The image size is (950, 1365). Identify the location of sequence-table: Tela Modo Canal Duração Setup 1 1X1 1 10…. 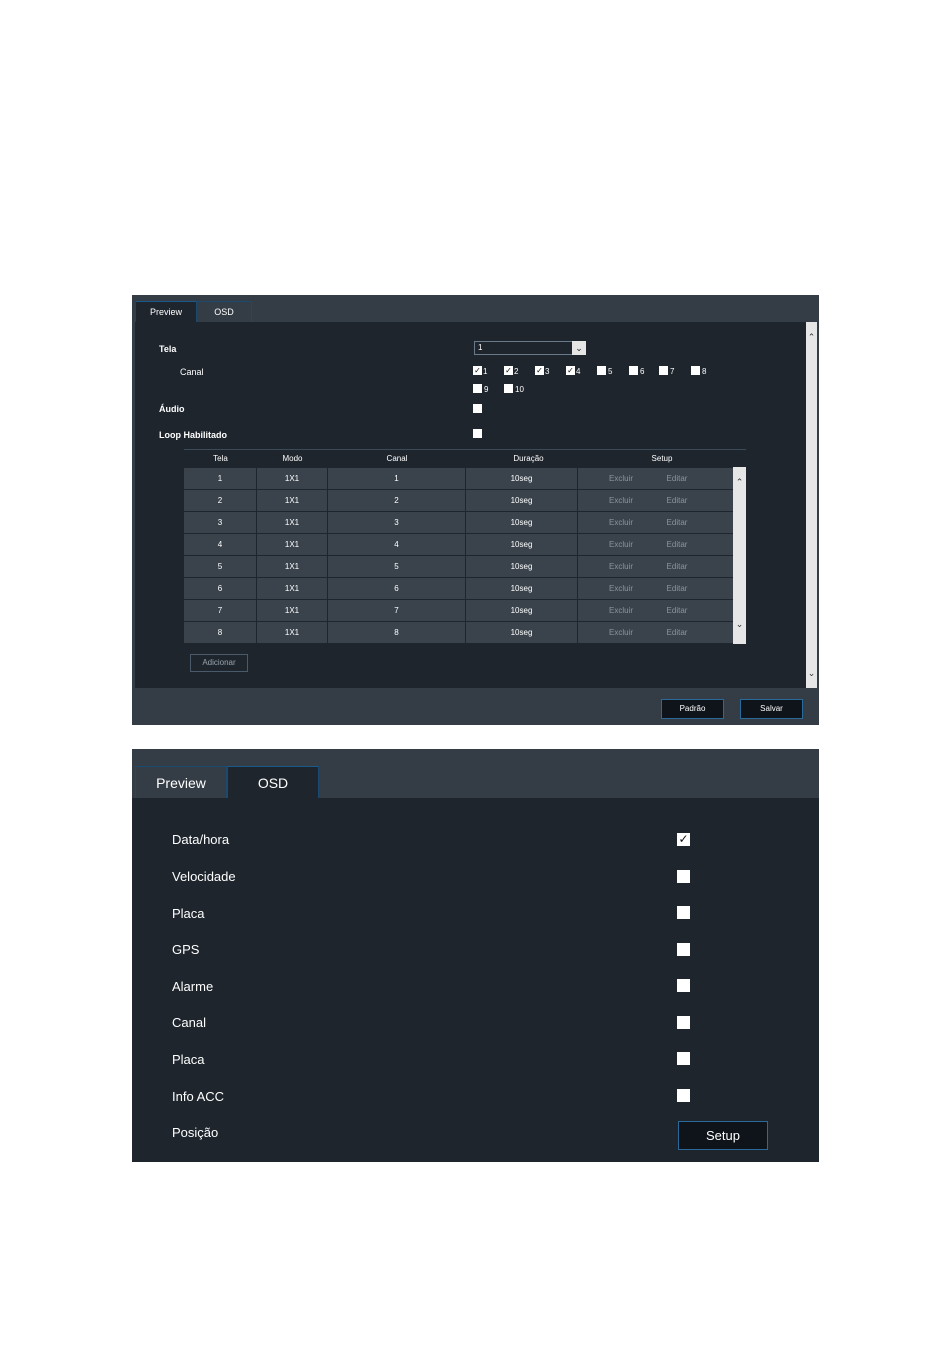
(465, 548).